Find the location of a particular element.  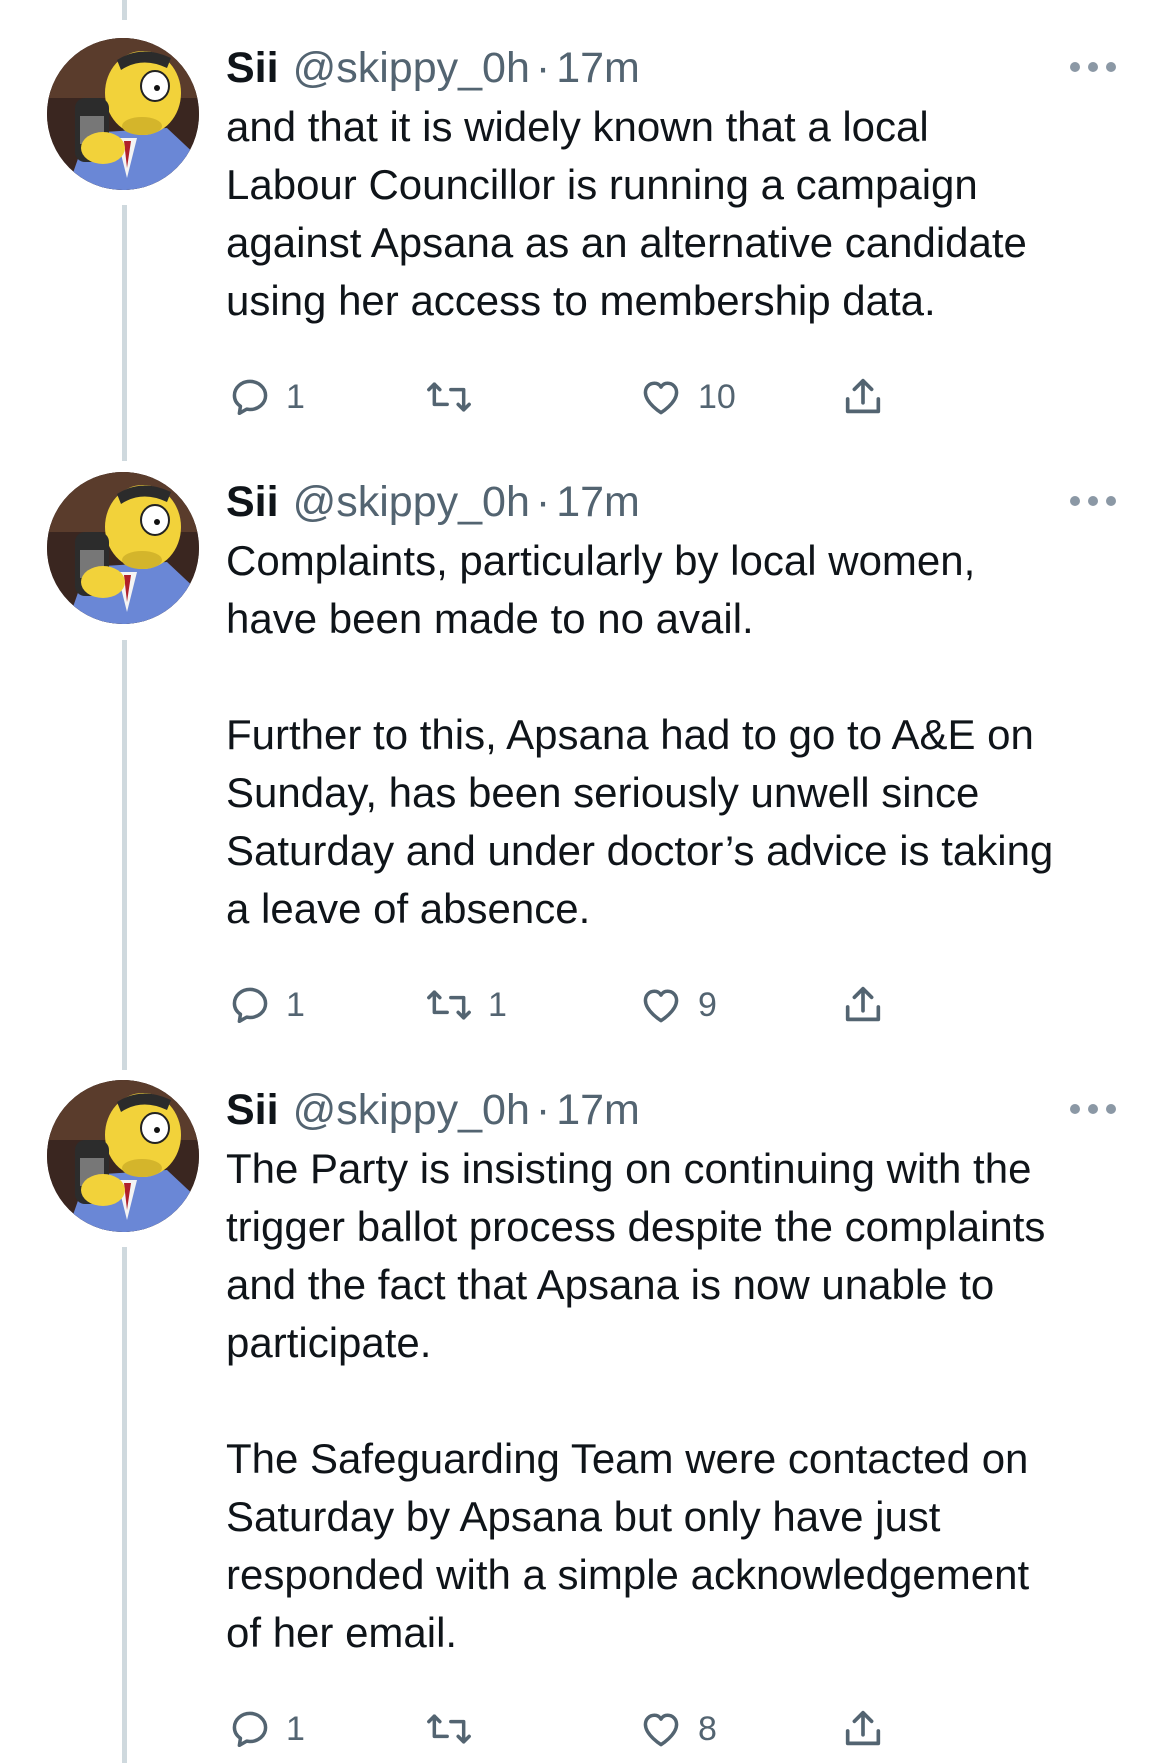

like-count: 10 is located at coordinates (717, 396).